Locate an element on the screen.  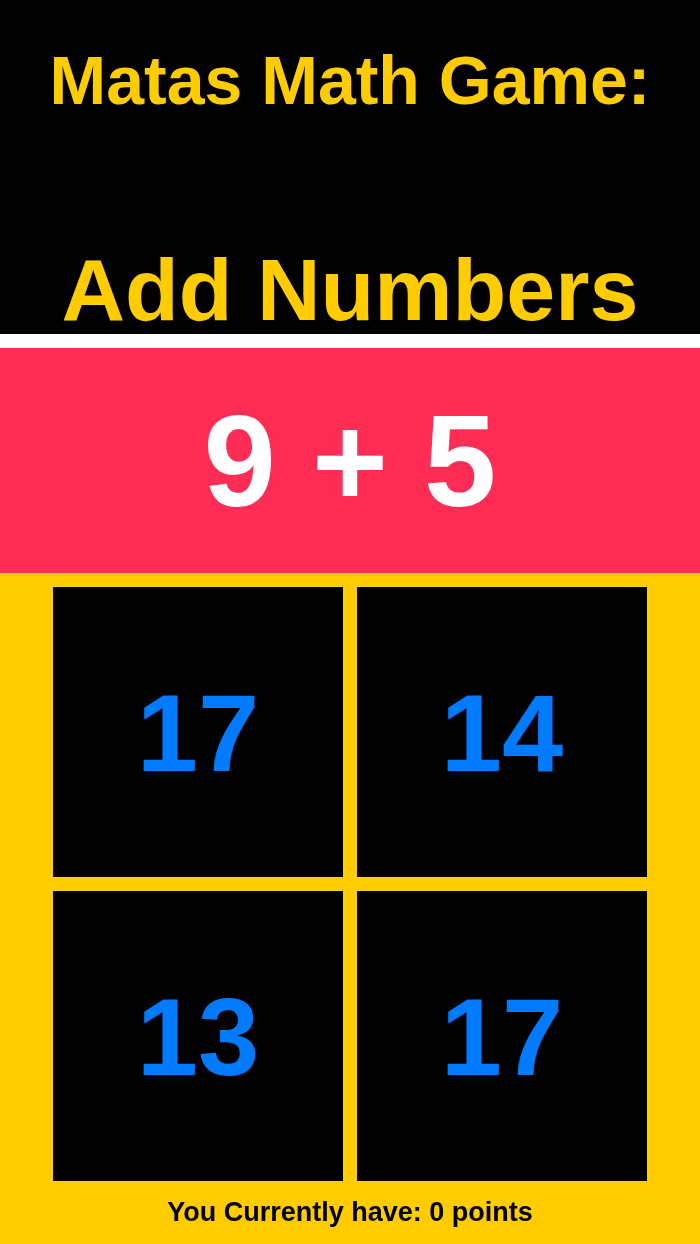
answer-button: 14 is located at coordinates (502, 732).